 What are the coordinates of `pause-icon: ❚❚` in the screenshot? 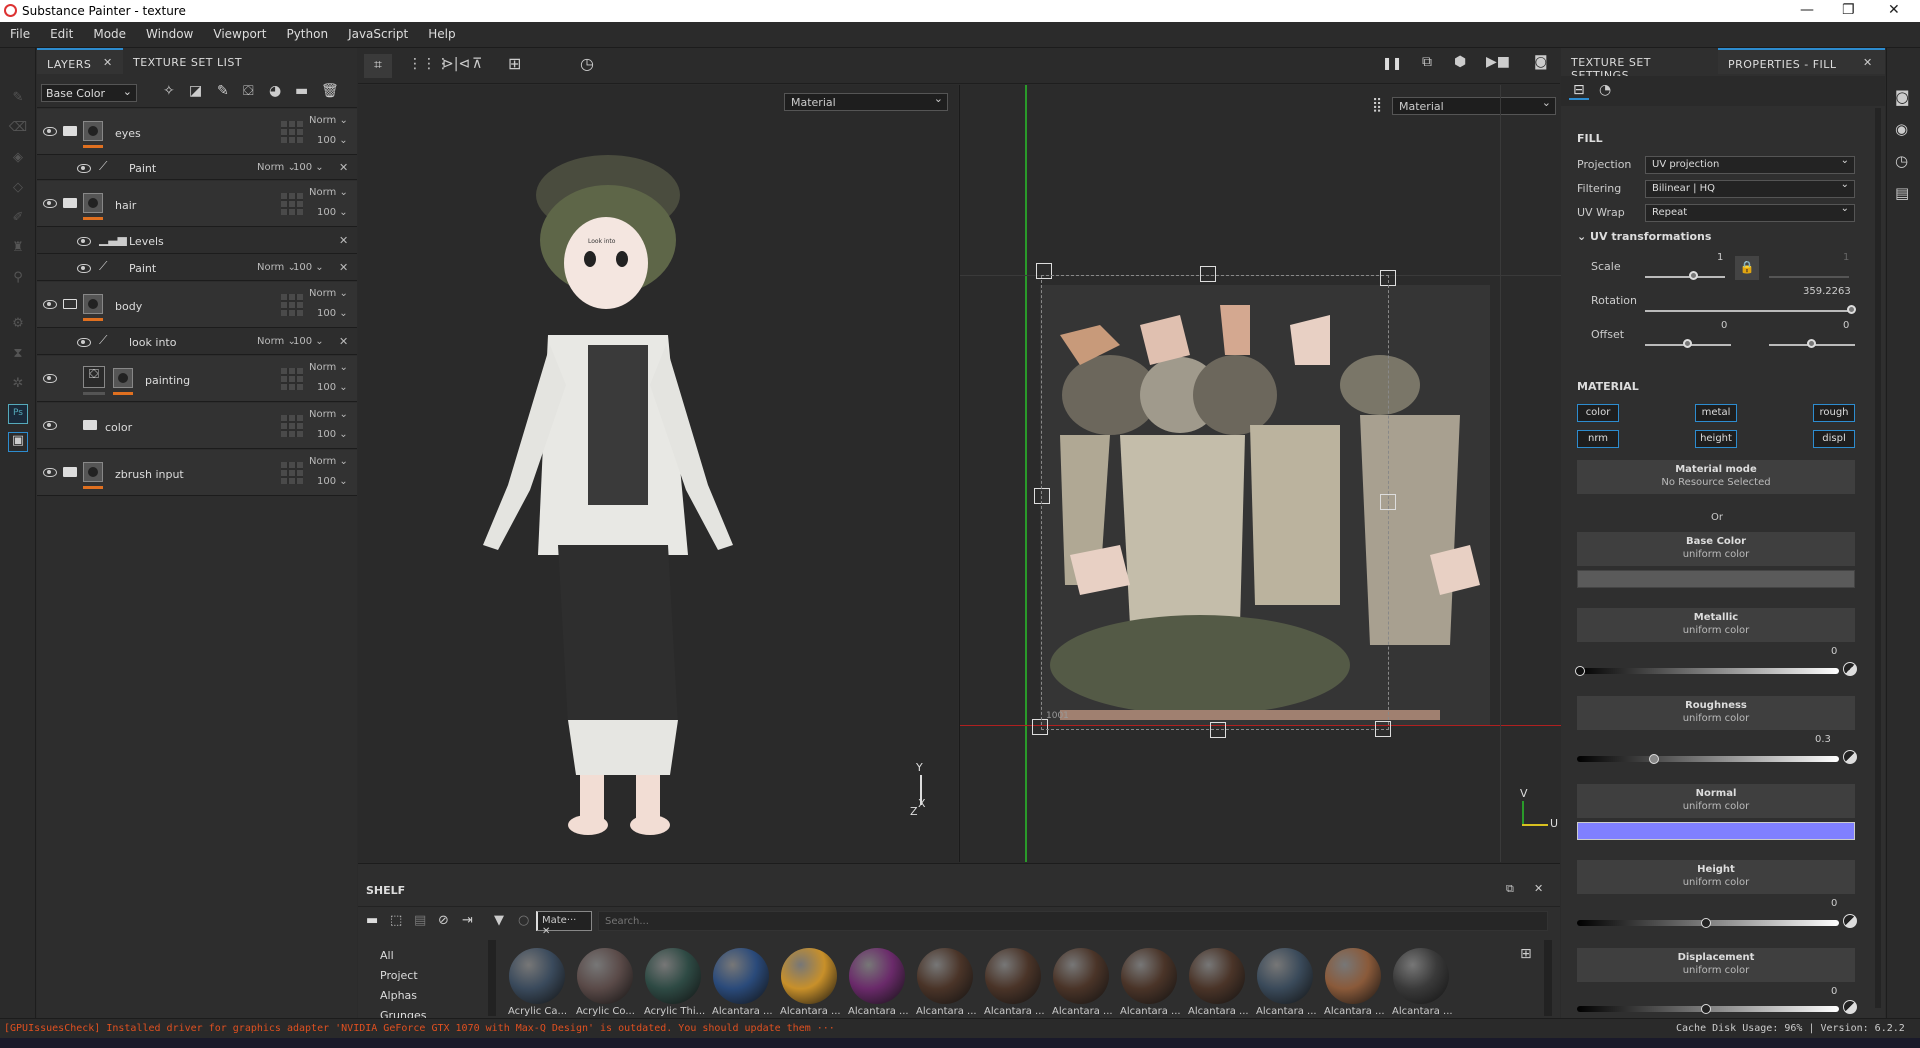 It's located at (1392, 63).